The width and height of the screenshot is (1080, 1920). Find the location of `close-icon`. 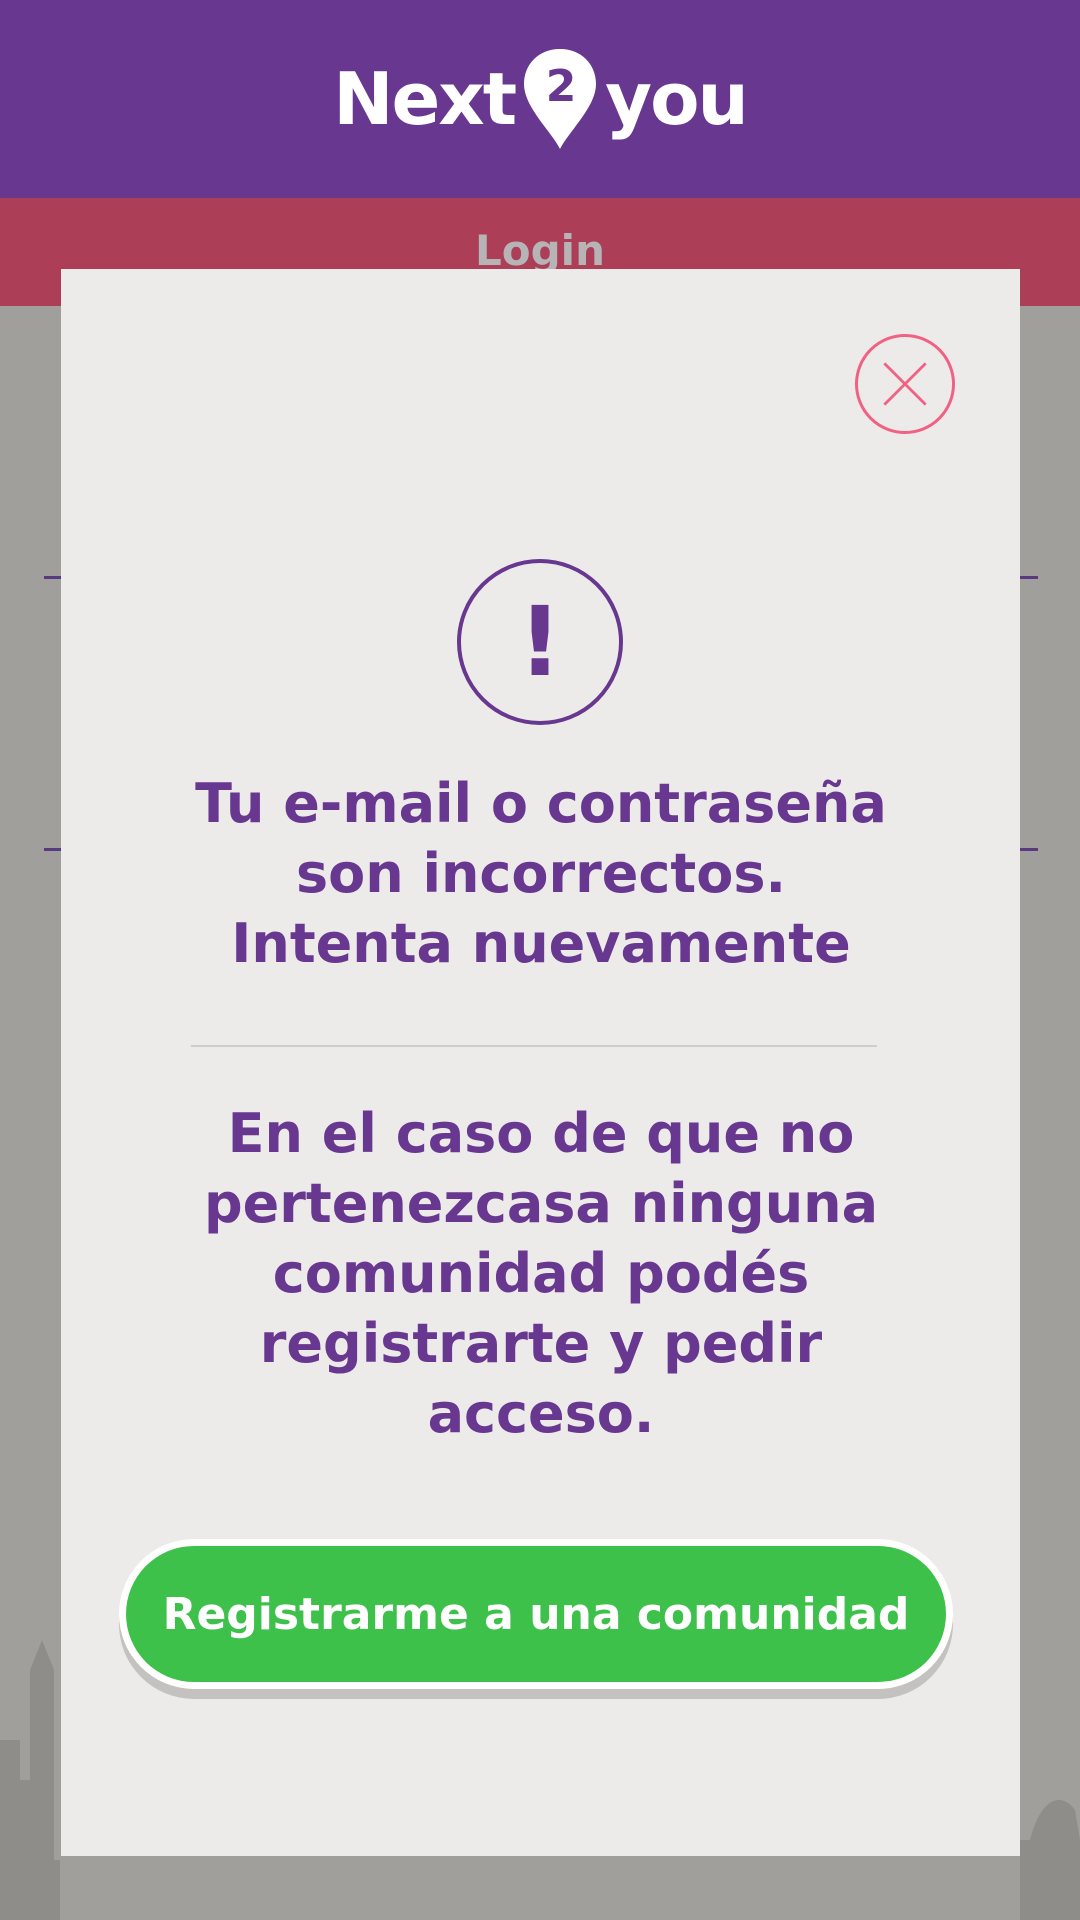

close-icon is located at coordinates (905, 384).